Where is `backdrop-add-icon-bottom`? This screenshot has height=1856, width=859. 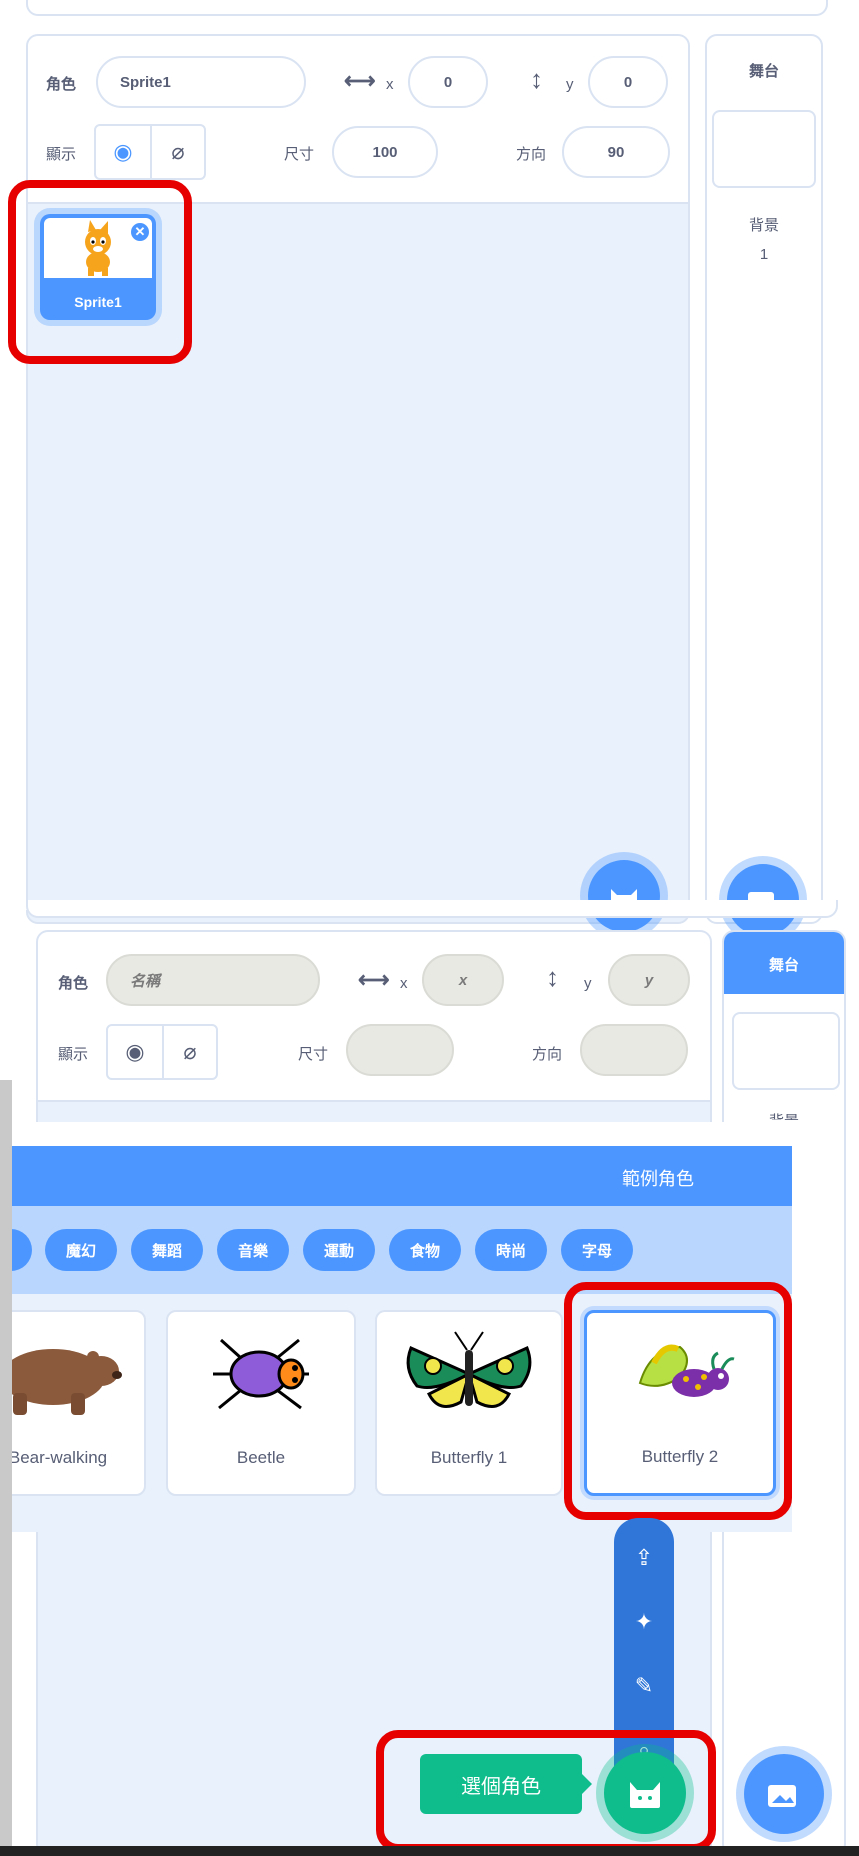
backdrop-add-icon-bottom is located at coordinates (782, 1796).